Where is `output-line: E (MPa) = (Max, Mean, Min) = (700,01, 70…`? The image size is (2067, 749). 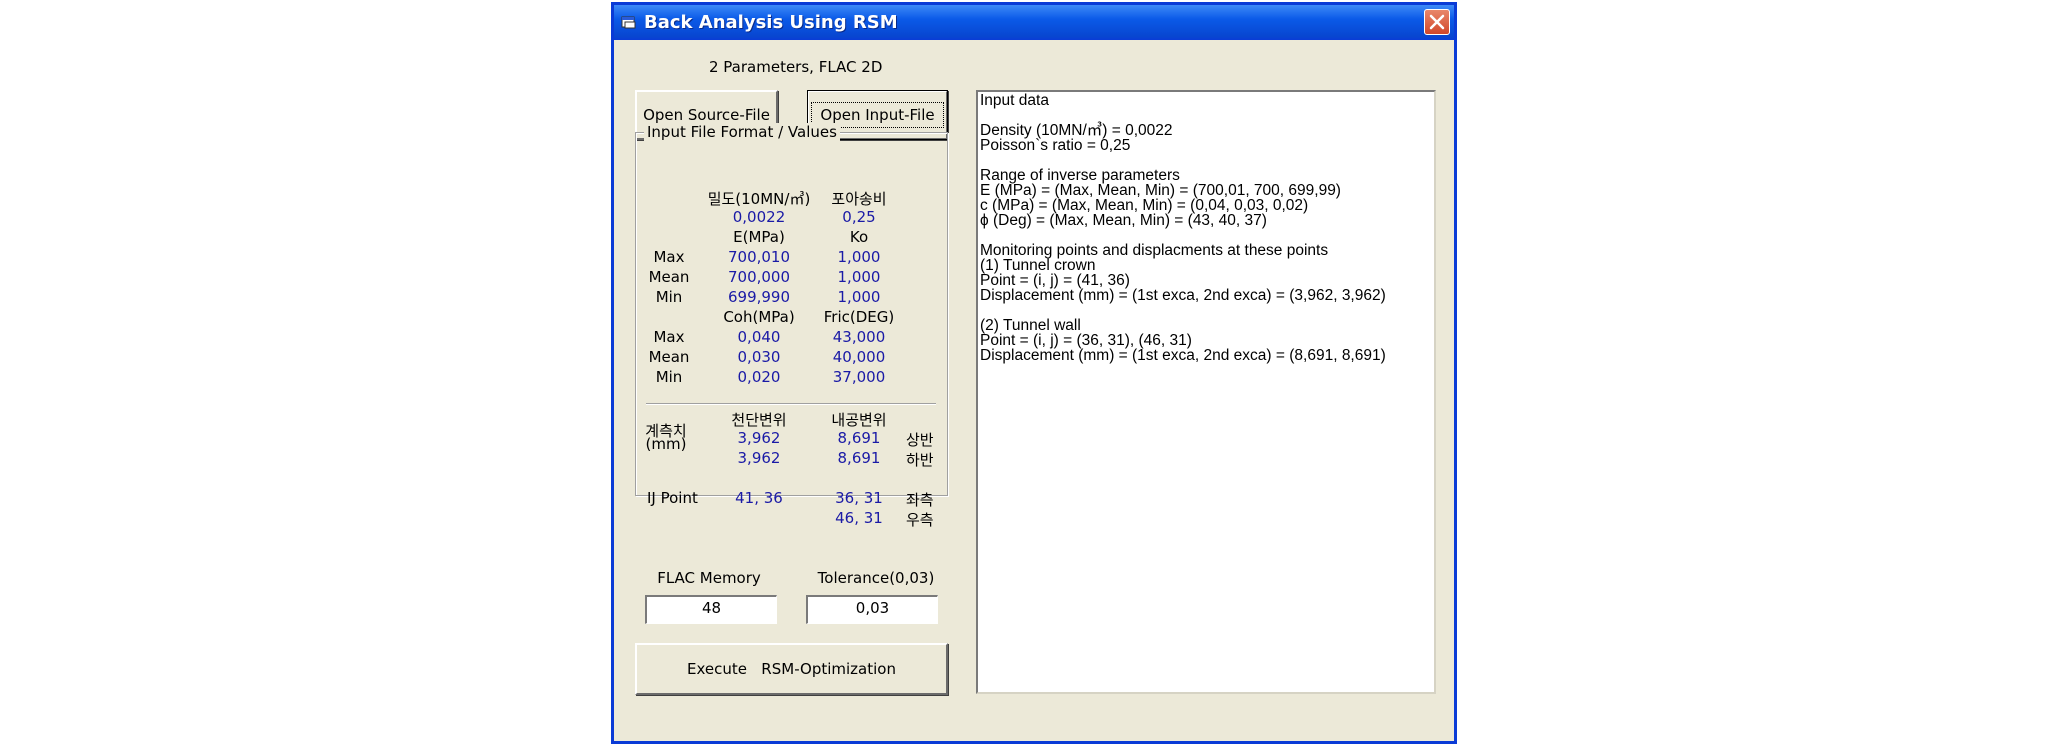
output-line: E (MPa) = (Max, Mean, Min) = (700,01, 70… is located at coordinates (1160, 190).